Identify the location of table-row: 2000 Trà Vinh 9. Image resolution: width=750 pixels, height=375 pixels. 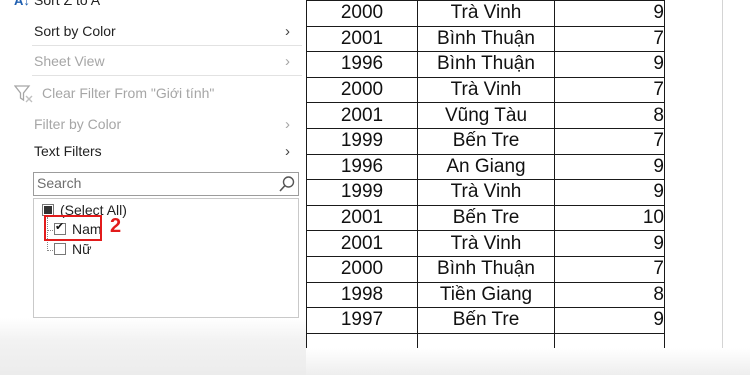
(485, 13).